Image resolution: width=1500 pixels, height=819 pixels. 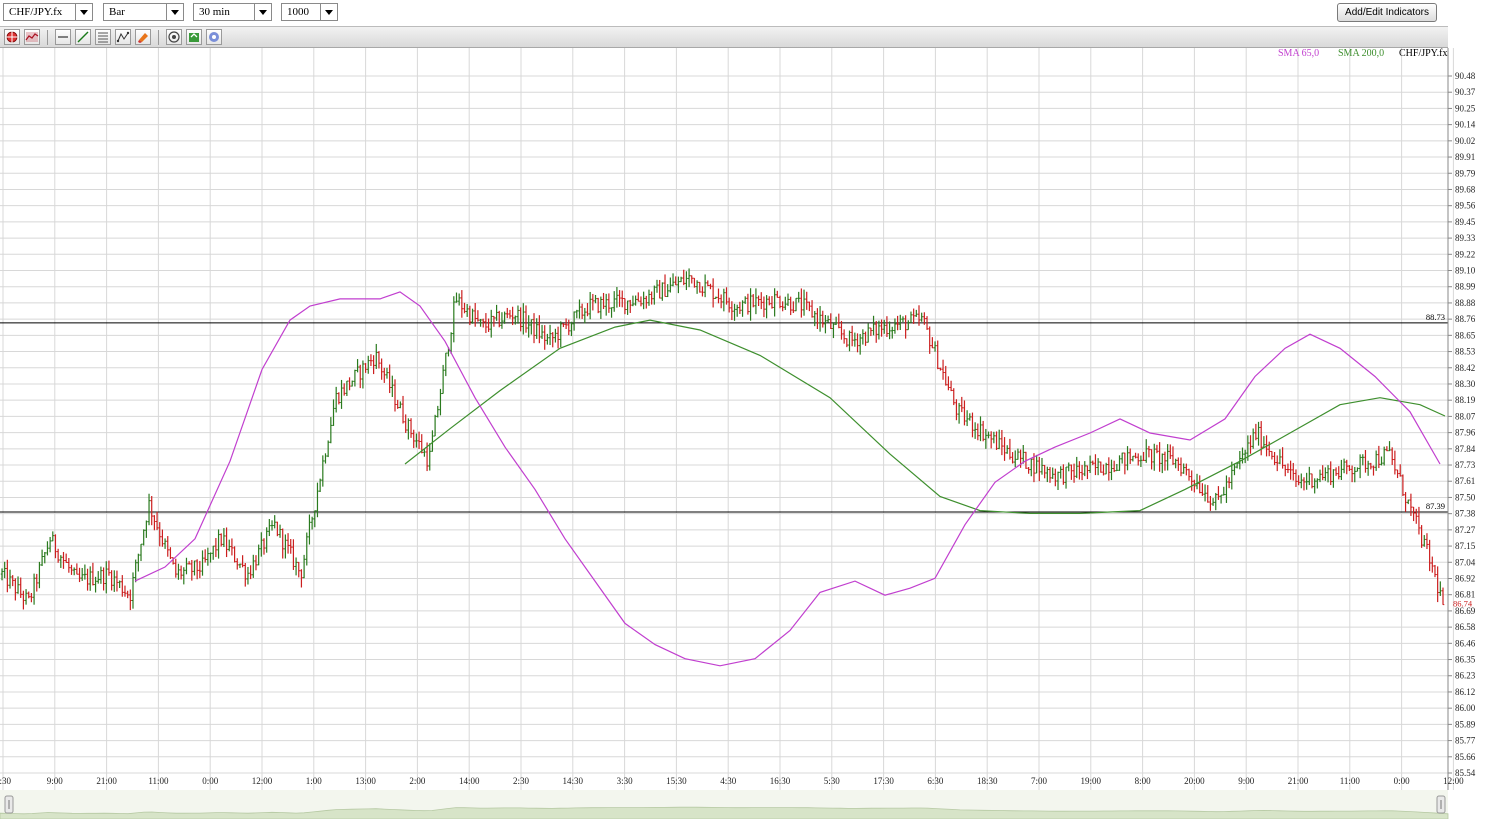 What do you see at coordinates (1465, 676) in the screenshot?
I see `y-tick-label: 86.23` at bounding box center [1465, 676].